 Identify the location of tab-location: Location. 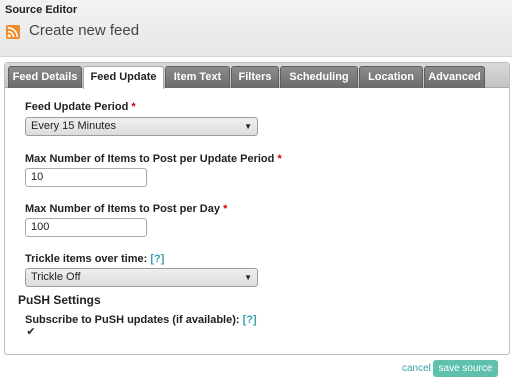
(391, 77).